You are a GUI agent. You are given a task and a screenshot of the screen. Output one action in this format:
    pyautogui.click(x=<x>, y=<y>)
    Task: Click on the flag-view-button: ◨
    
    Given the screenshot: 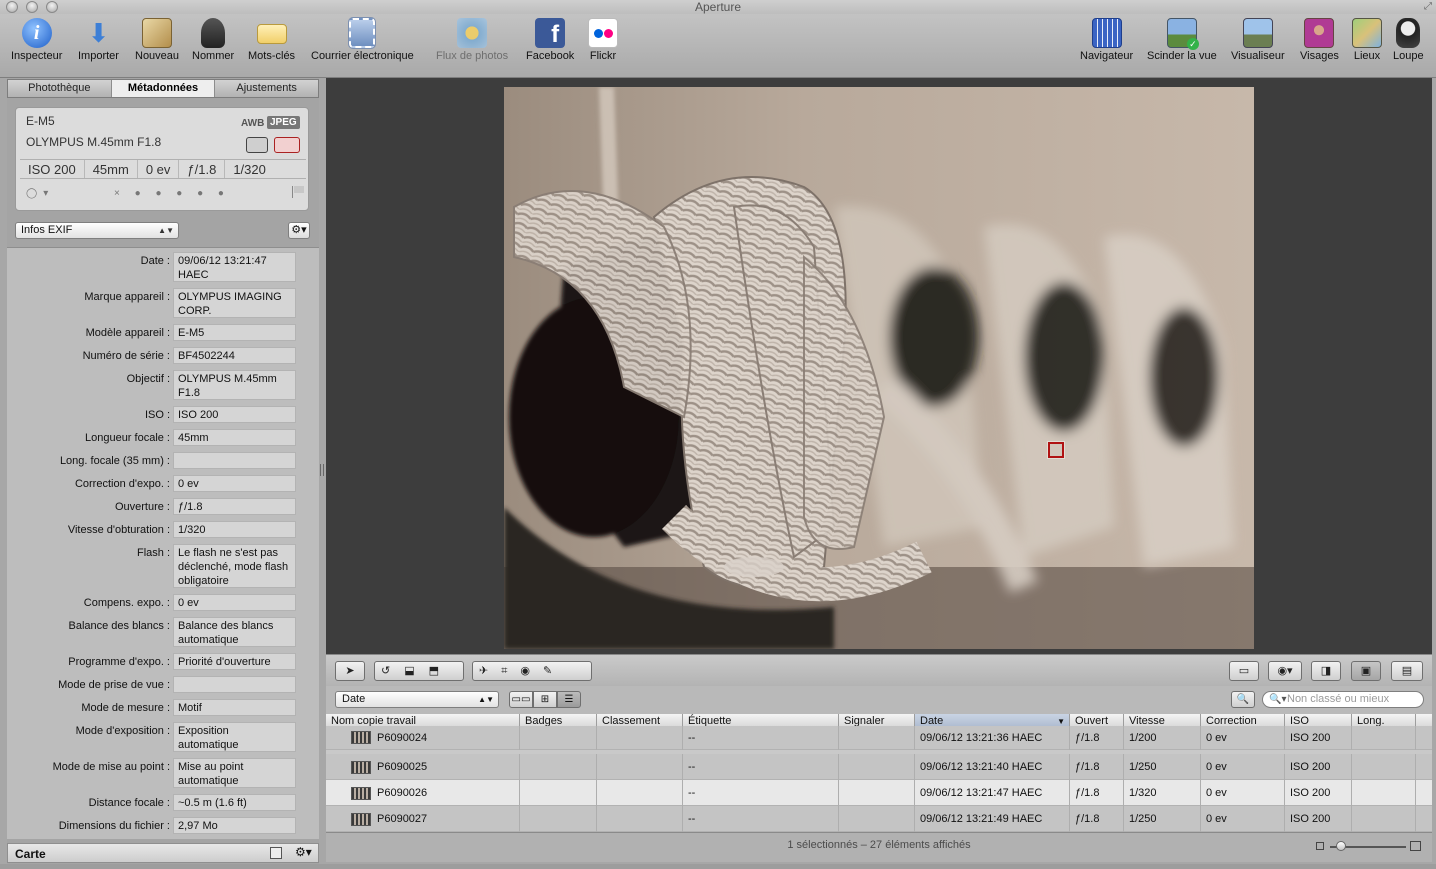 What is the action you would take?
    pyautogui.click(x=1326, y=671)
    